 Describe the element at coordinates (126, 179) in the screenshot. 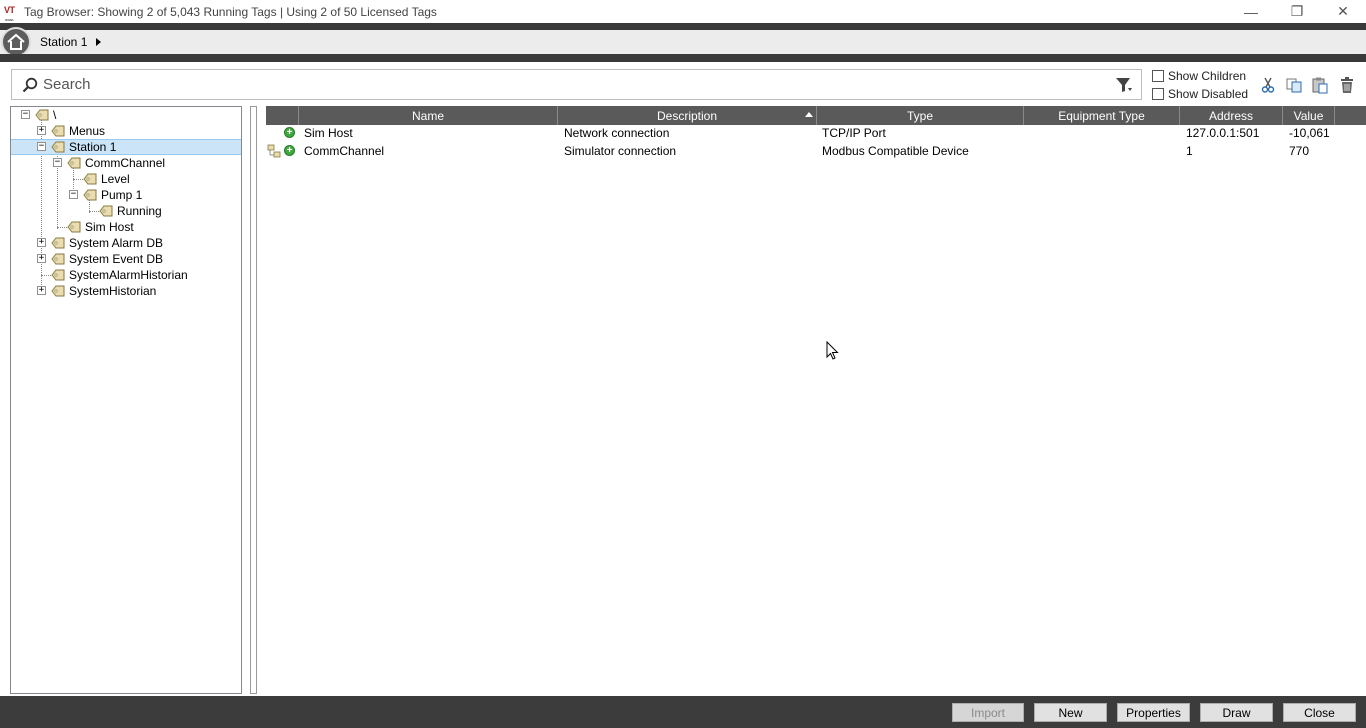

I see `tree-item-level: Level` at that location.